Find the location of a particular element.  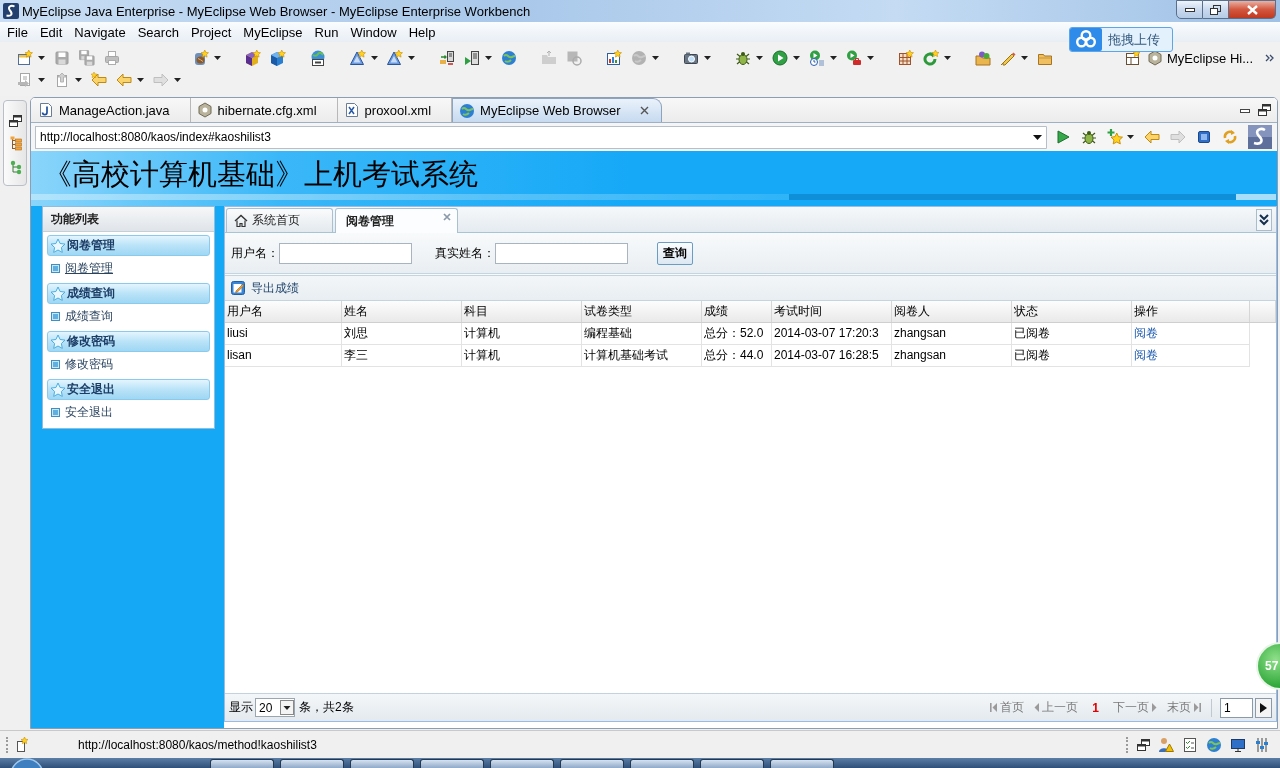

star-plus-icon is located at coordinates (1115, 137).